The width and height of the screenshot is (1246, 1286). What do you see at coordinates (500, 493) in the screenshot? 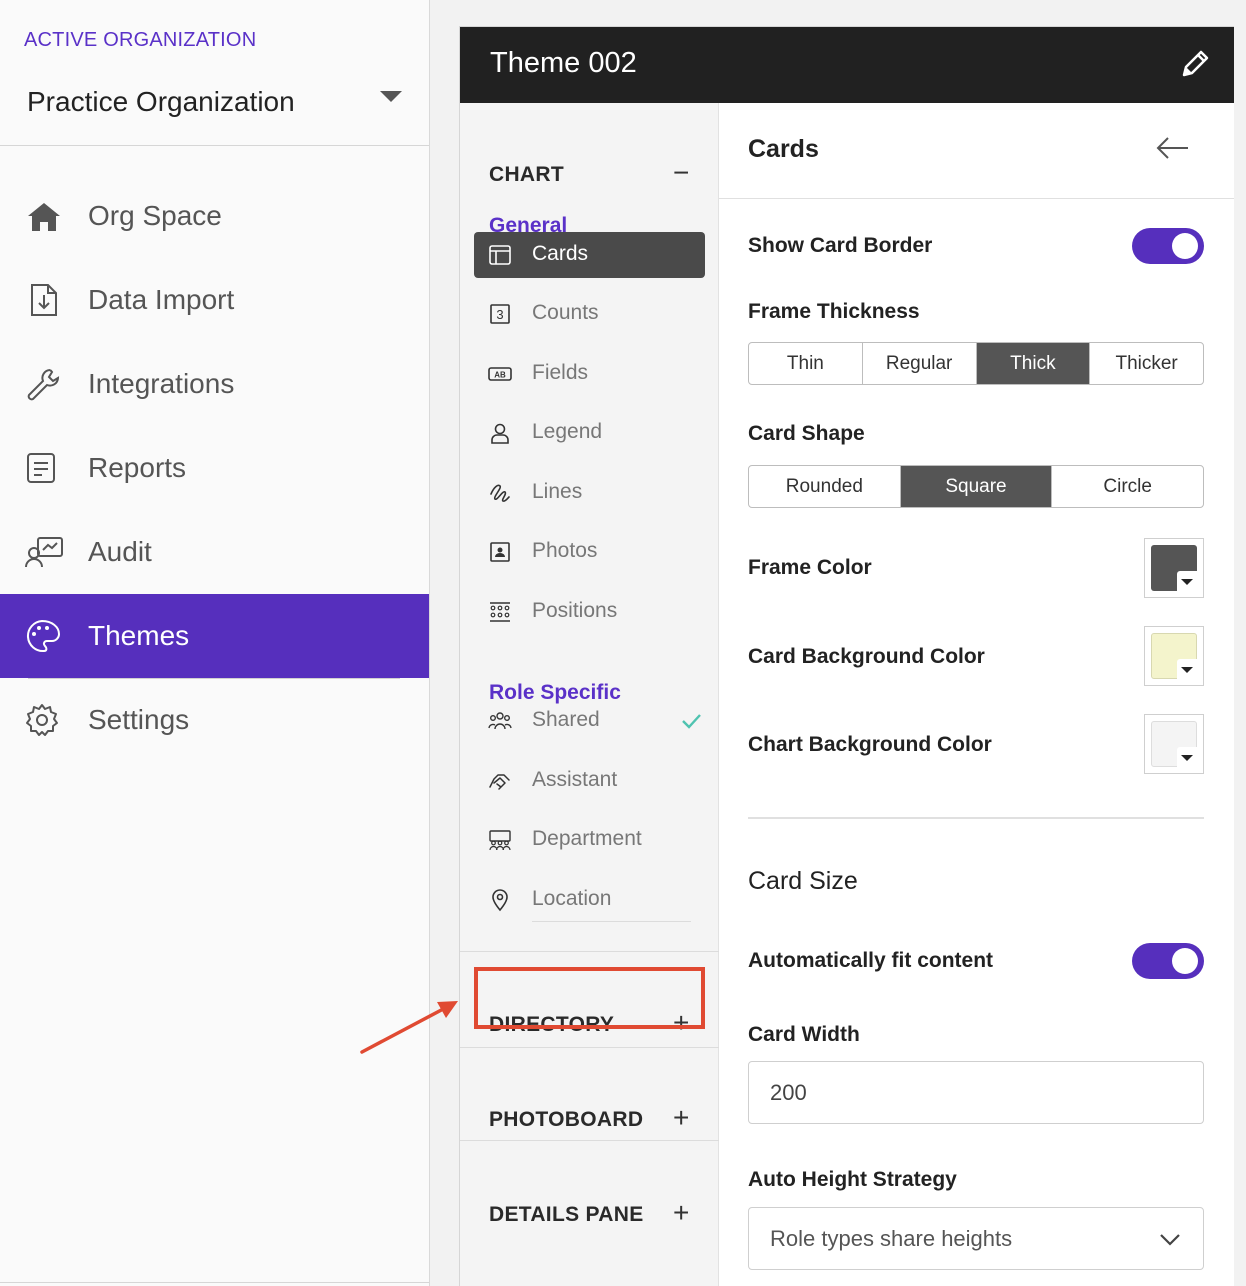
I see `squiggle-lines-icon` at bounding box center [500, 493].